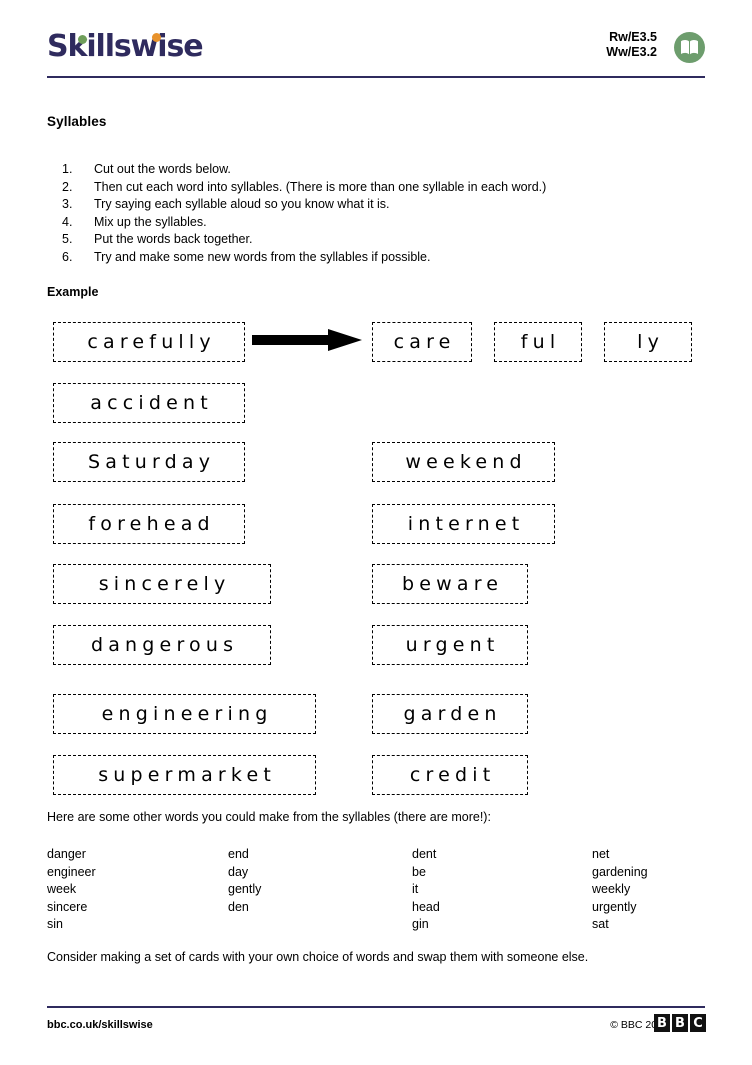 The image size is (752, 1065). What do you see at coordinates (238, 871) in the screenshot?
I see `other-word: day` at bounding box center [238, 871].